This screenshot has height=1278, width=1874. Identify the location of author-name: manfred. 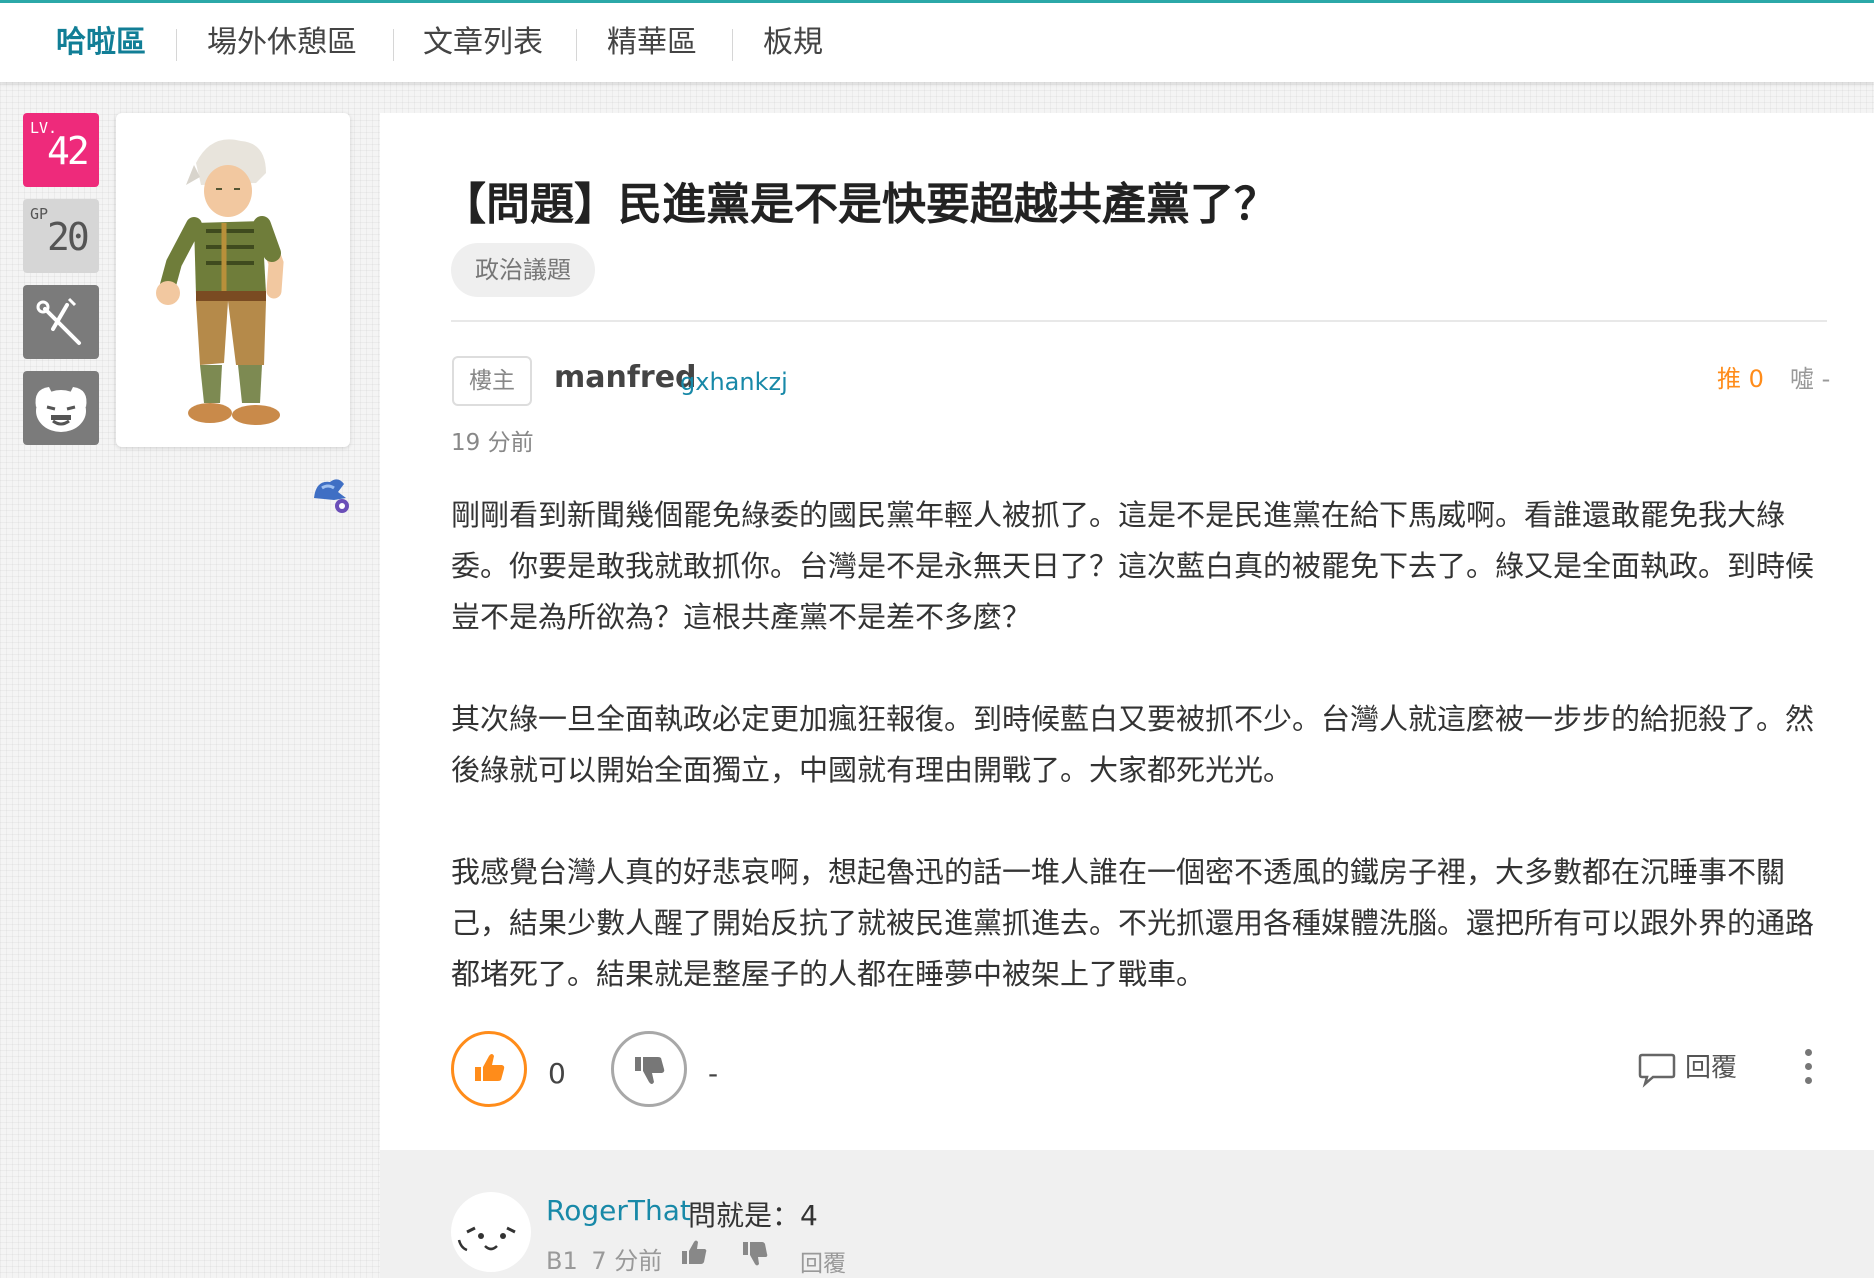
(625, 377).